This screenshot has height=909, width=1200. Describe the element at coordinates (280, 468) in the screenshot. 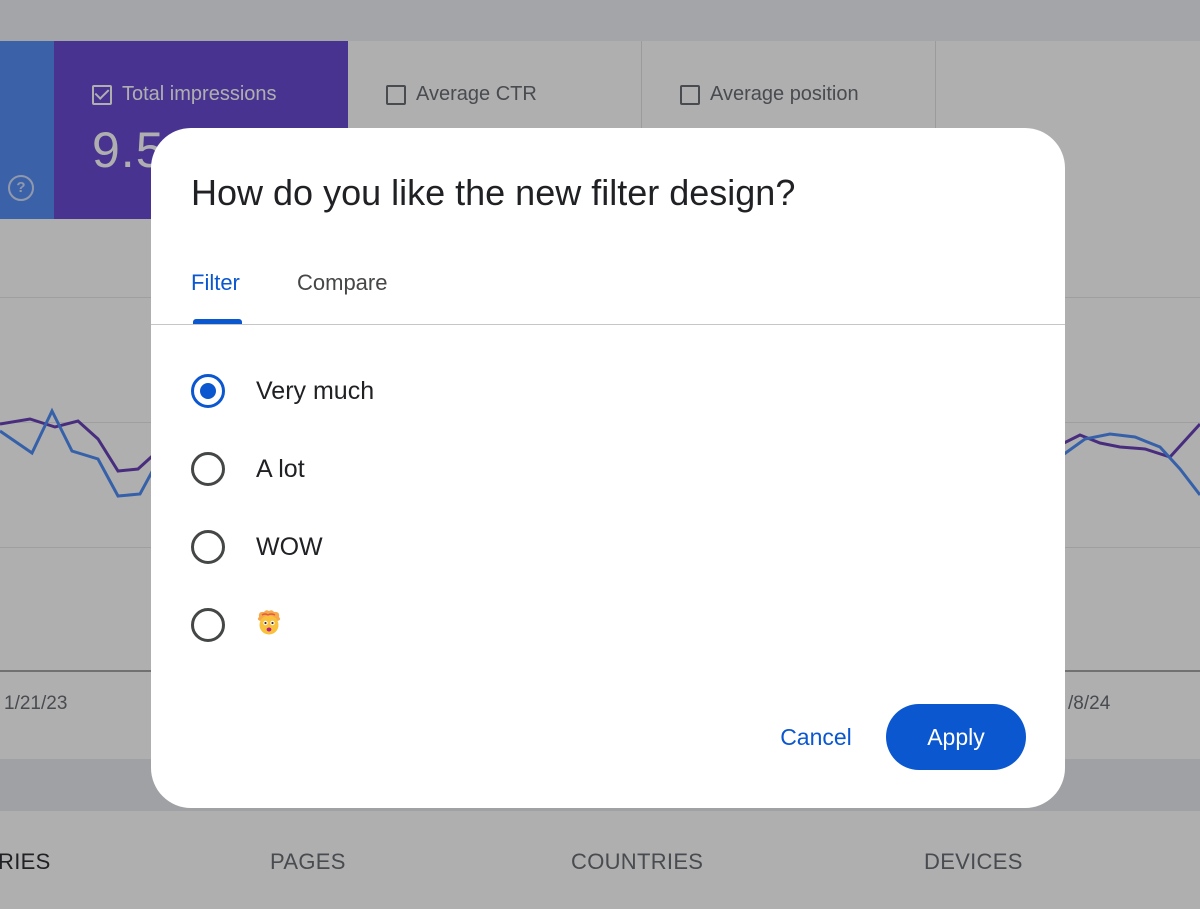

I see `option-label: A lot` at that location.